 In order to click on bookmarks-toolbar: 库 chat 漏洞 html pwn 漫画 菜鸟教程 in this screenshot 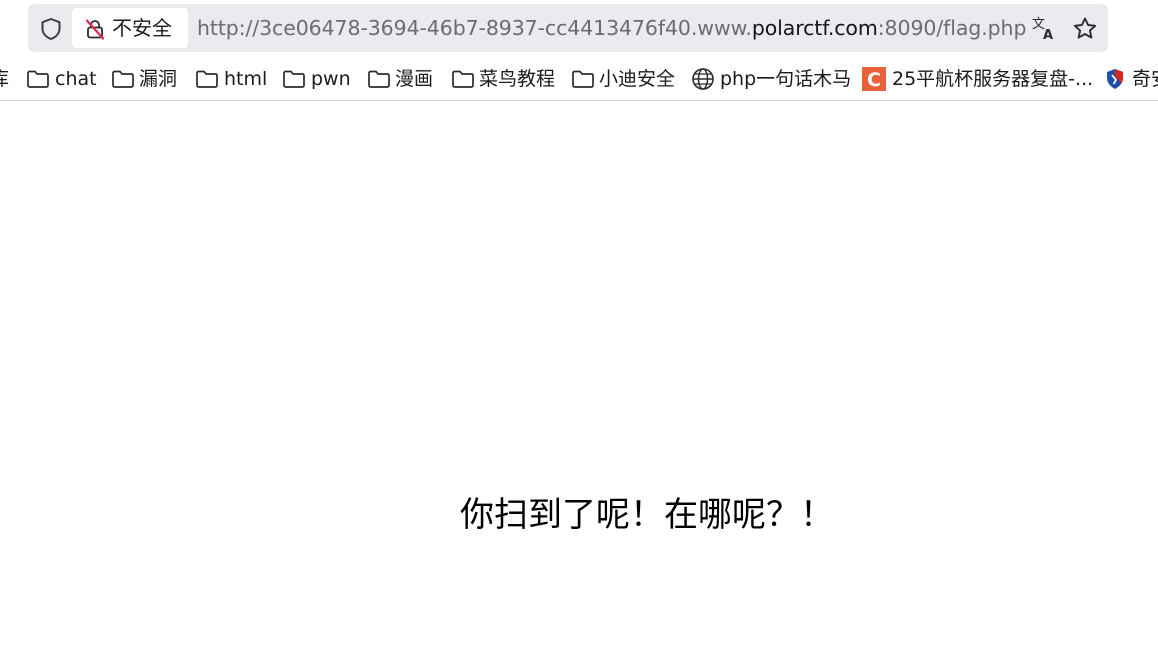, I will do `click(579, 79)`.